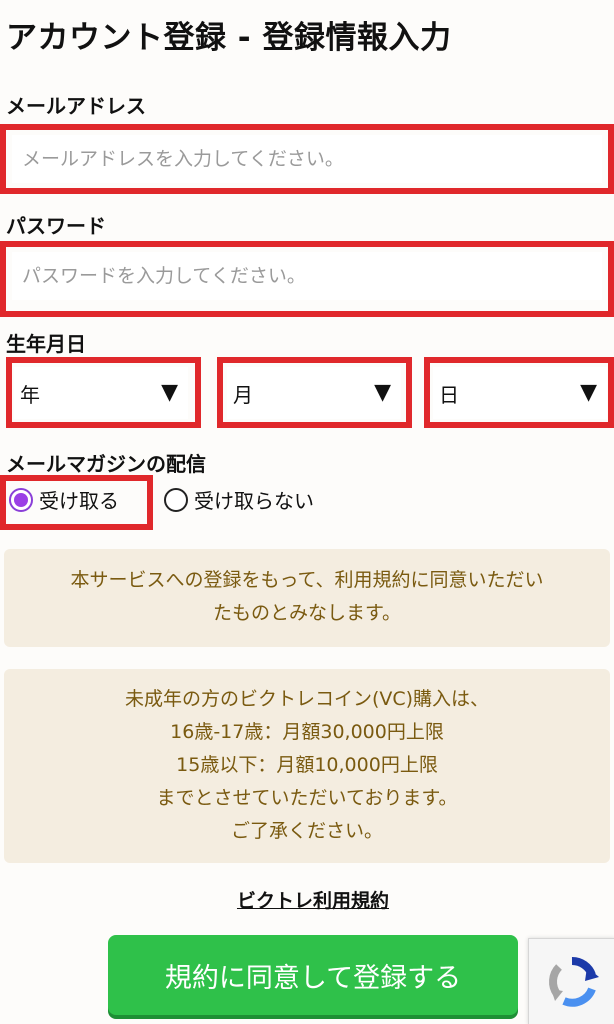  I want to click on agree-and-register-button: 規約に同意して登録する, so click(313, 975).